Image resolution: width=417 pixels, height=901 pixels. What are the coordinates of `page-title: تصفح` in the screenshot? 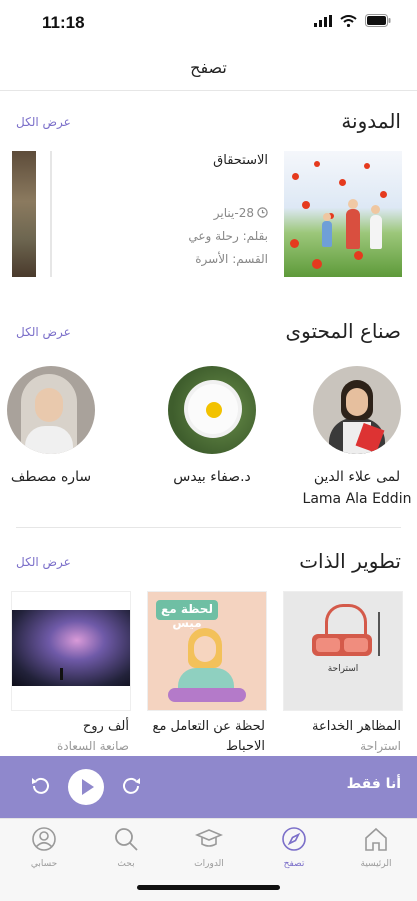 It's located at (208, 67).